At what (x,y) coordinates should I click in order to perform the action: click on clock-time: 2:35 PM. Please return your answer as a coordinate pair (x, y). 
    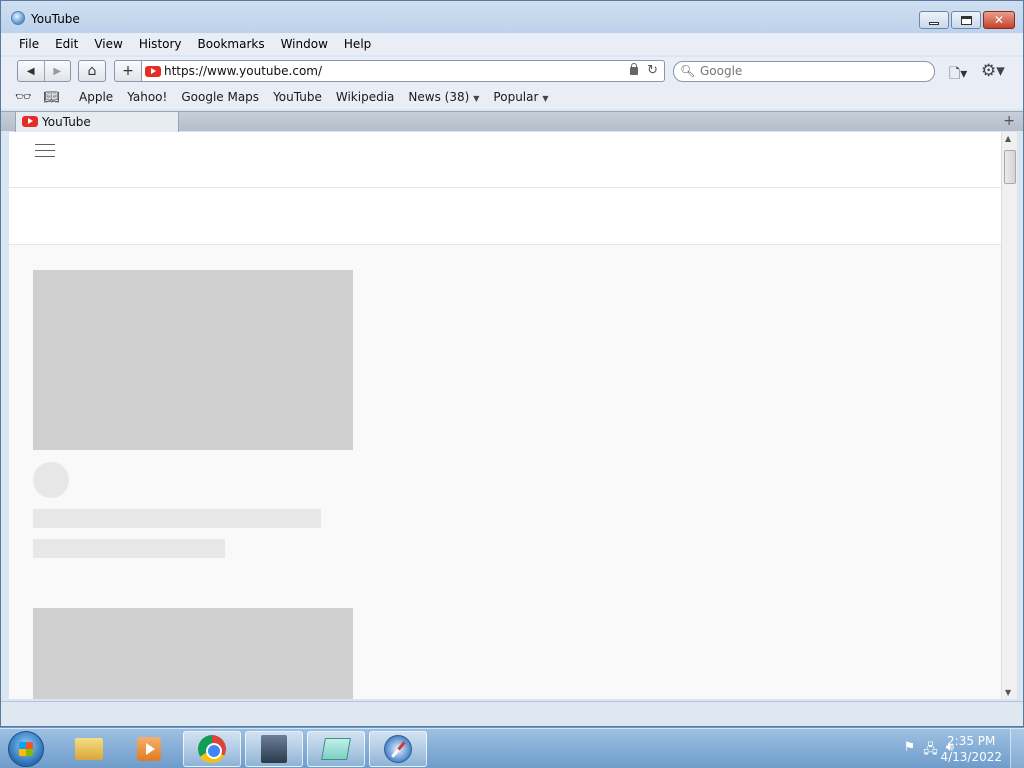
    Looking at the image, I should click on (971, 741).